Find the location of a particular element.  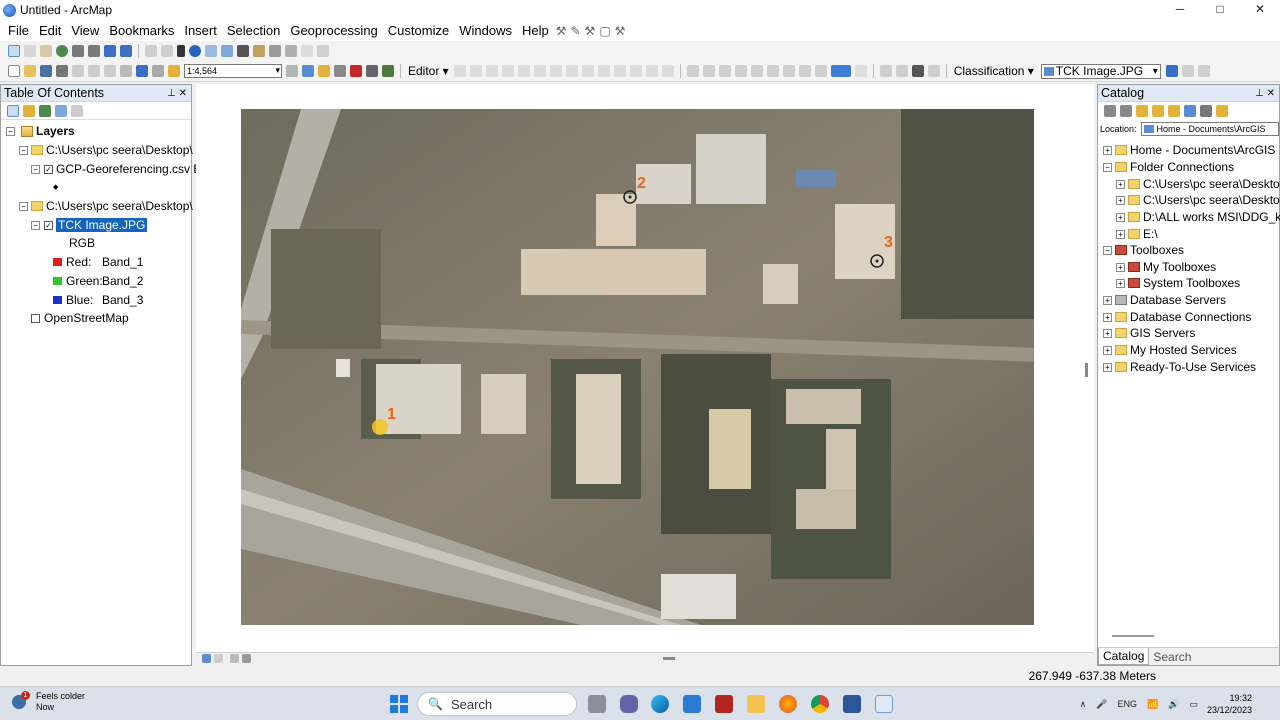

tree-row-tck-layer: − ✓ TCK Image.JPG is located at coordinates (89, 225).